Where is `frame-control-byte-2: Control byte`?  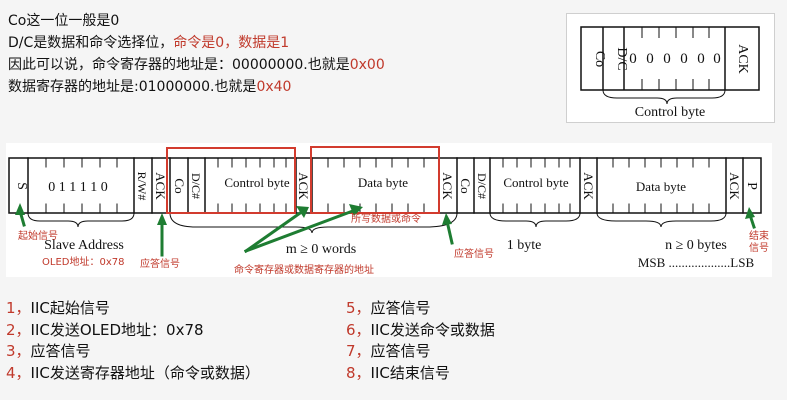
frame-control-byte-2: Control byte is located at coordinates (536, 182).